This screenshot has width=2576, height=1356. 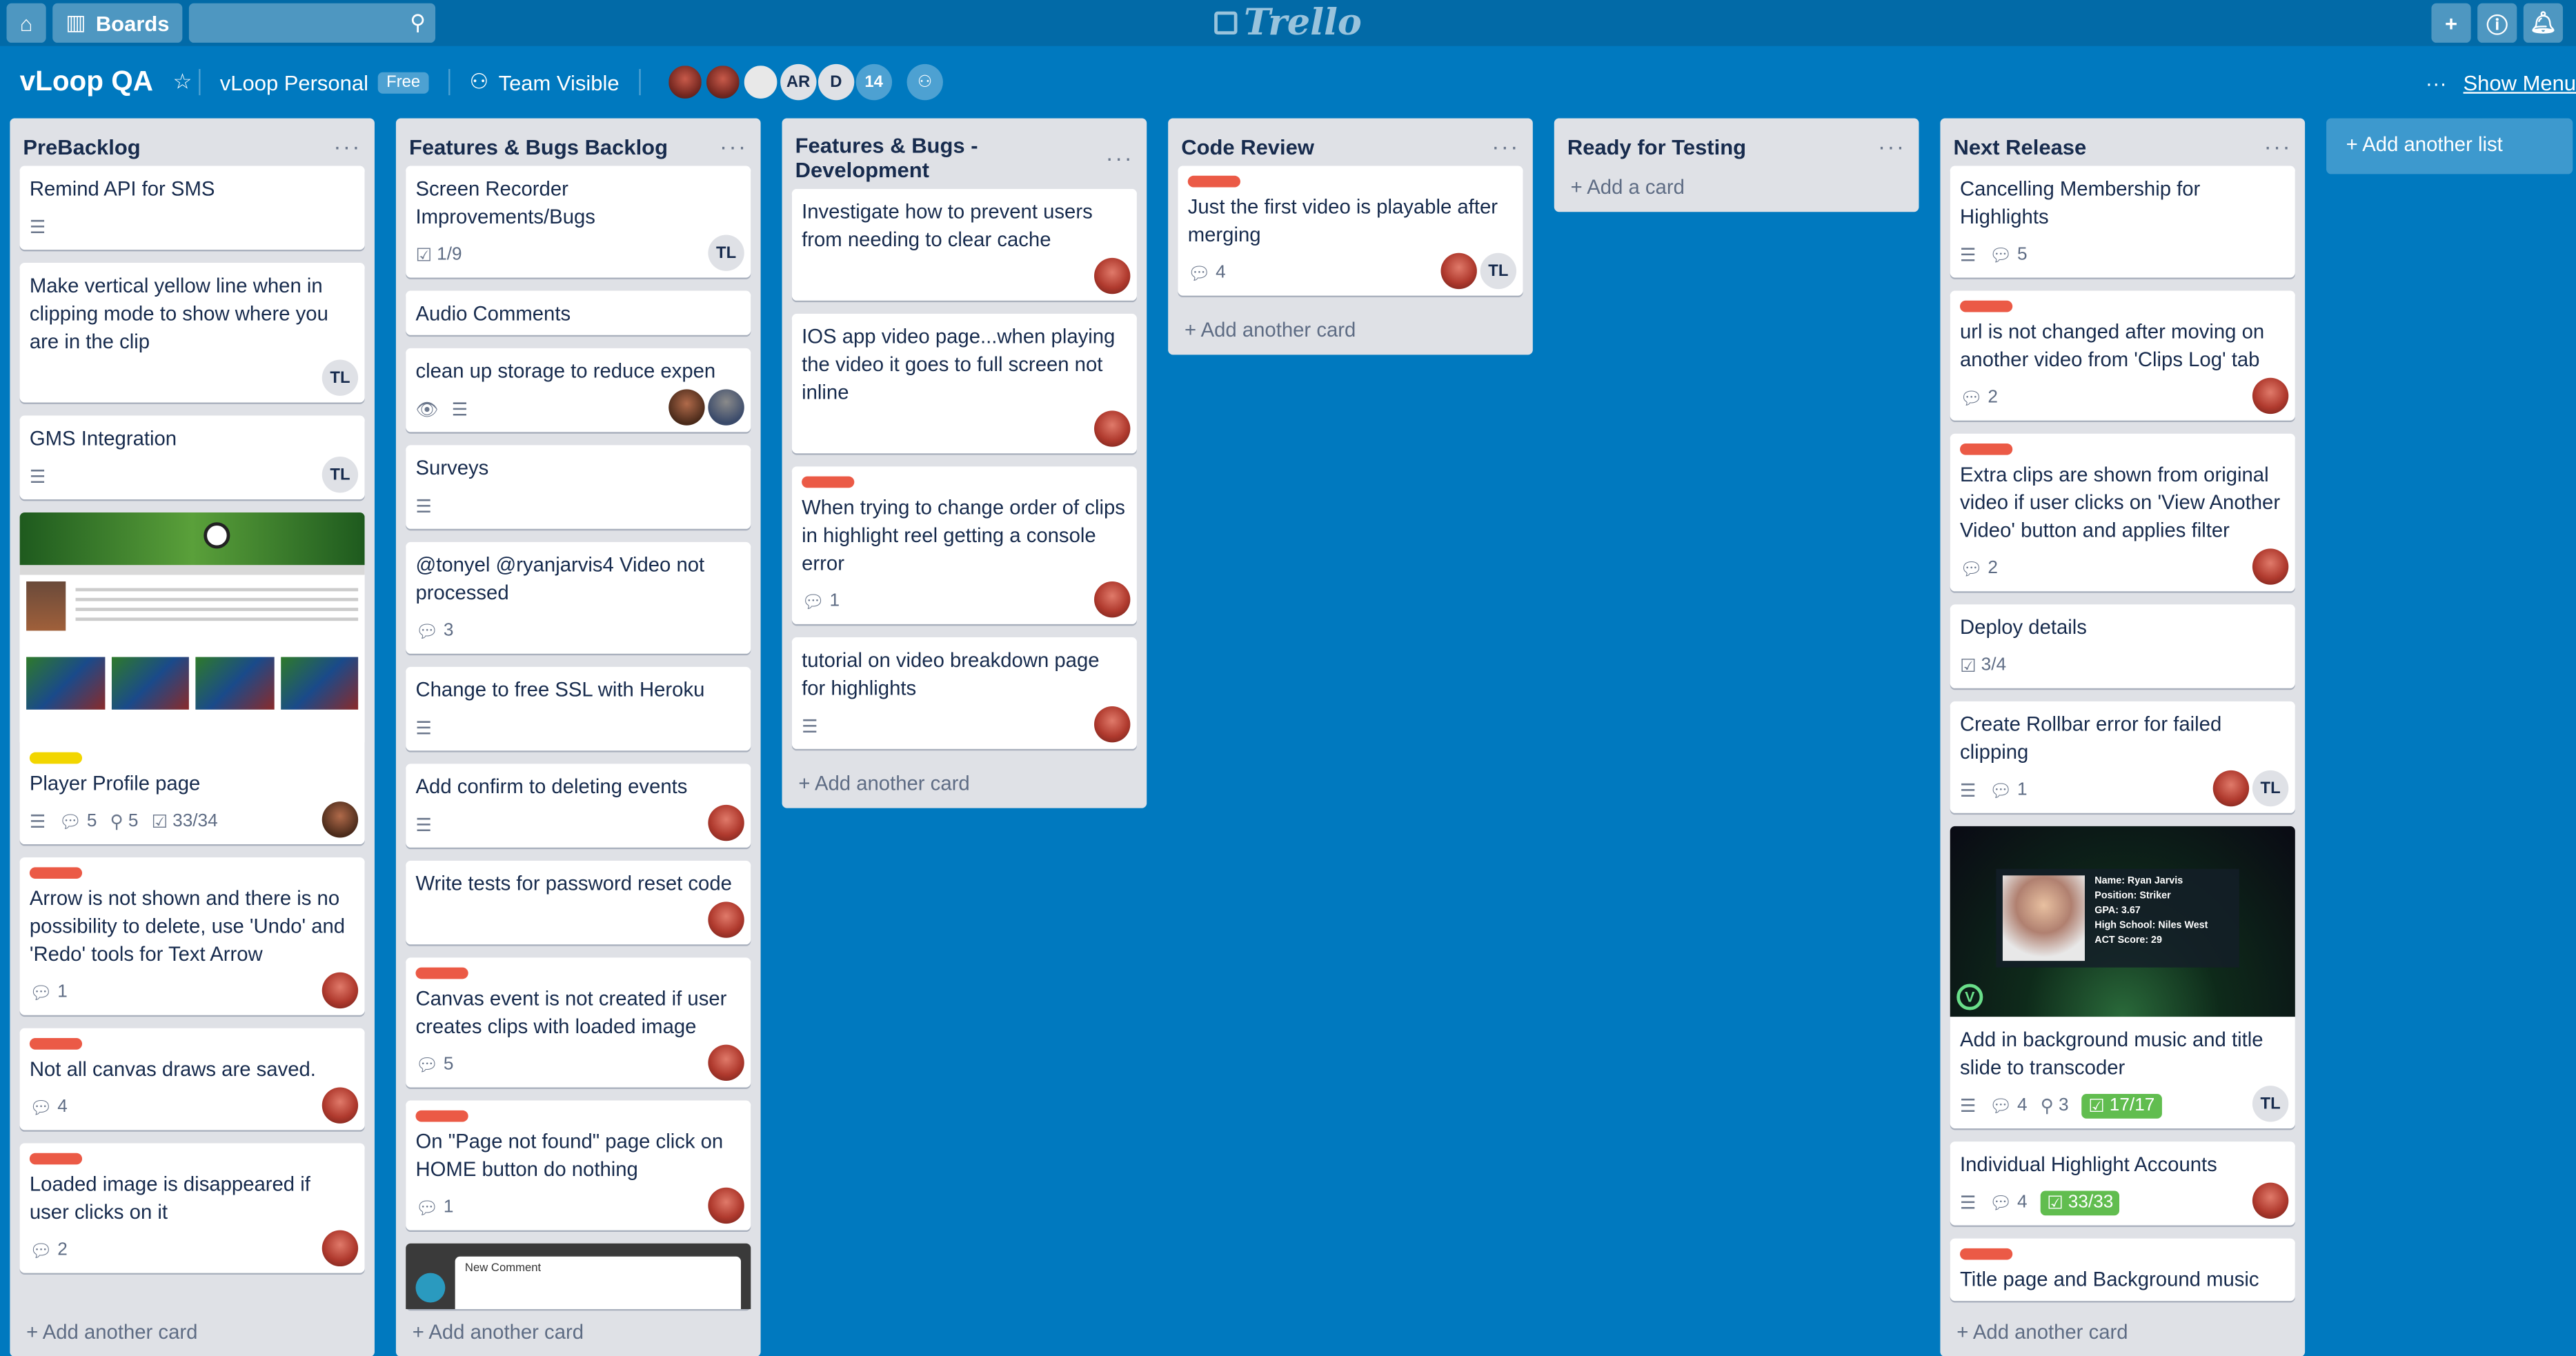 I want to click on visibility-button: ⚇ Team Visible, so click(x=545, y=82).